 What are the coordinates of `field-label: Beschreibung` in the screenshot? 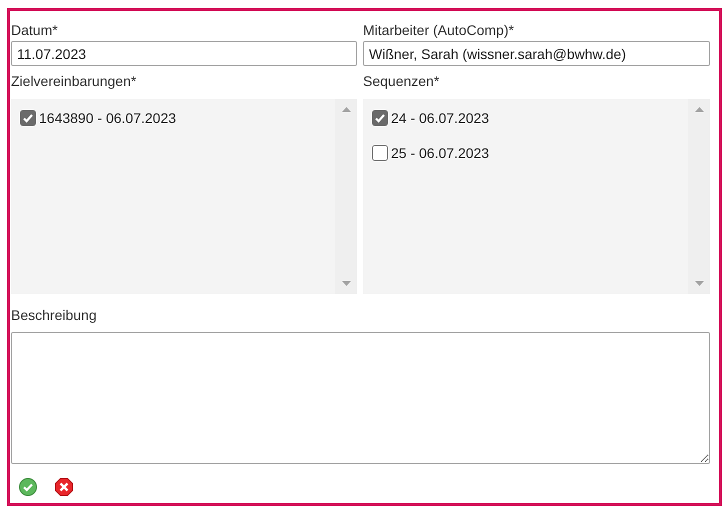 It's located at (54, 315).